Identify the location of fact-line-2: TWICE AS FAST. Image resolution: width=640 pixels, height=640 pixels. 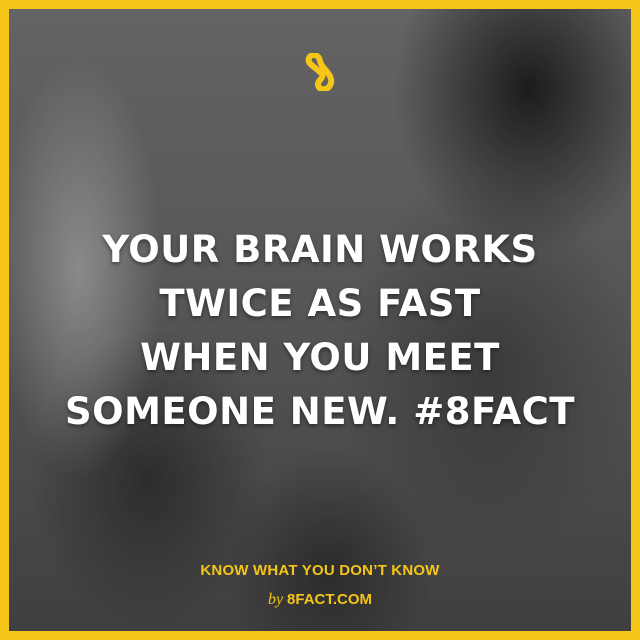
(320, 303).